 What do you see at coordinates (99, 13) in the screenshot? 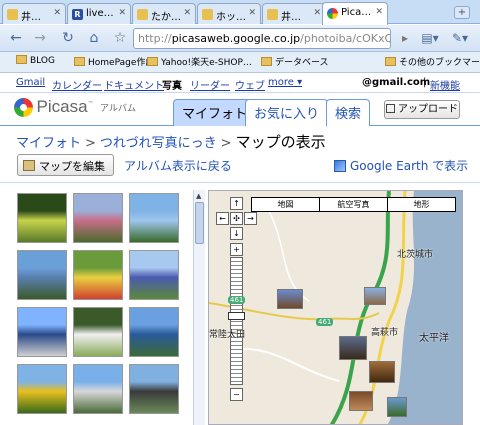
I see `browser-tab: Rlive… ✕` at bounding box center [99, 13].